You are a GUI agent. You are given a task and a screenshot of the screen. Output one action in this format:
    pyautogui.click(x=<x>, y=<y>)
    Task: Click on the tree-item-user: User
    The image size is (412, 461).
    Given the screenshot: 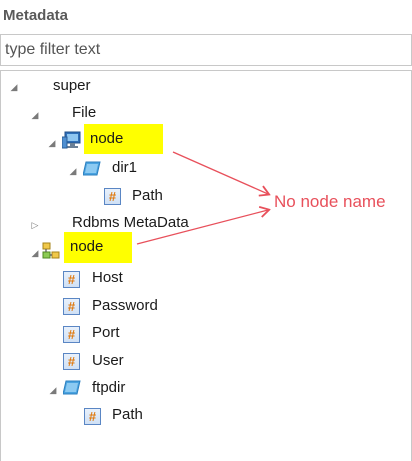 What is the action you would take?
    pyautogui.click(x=108, y=361)
    